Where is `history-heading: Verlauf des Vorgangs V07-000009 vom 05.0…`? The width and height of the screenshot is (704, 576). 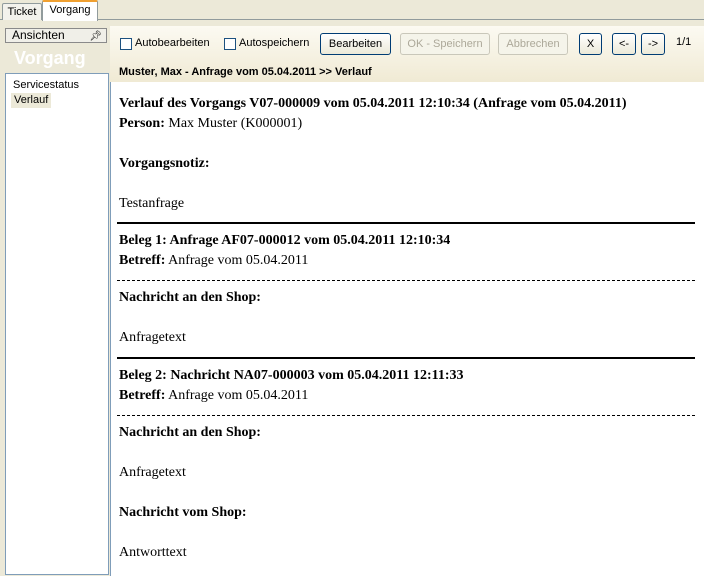 history-heading: Verlauf des Vorgangs V07-000009 vom 05.0… is located at coordinates (373, 103).